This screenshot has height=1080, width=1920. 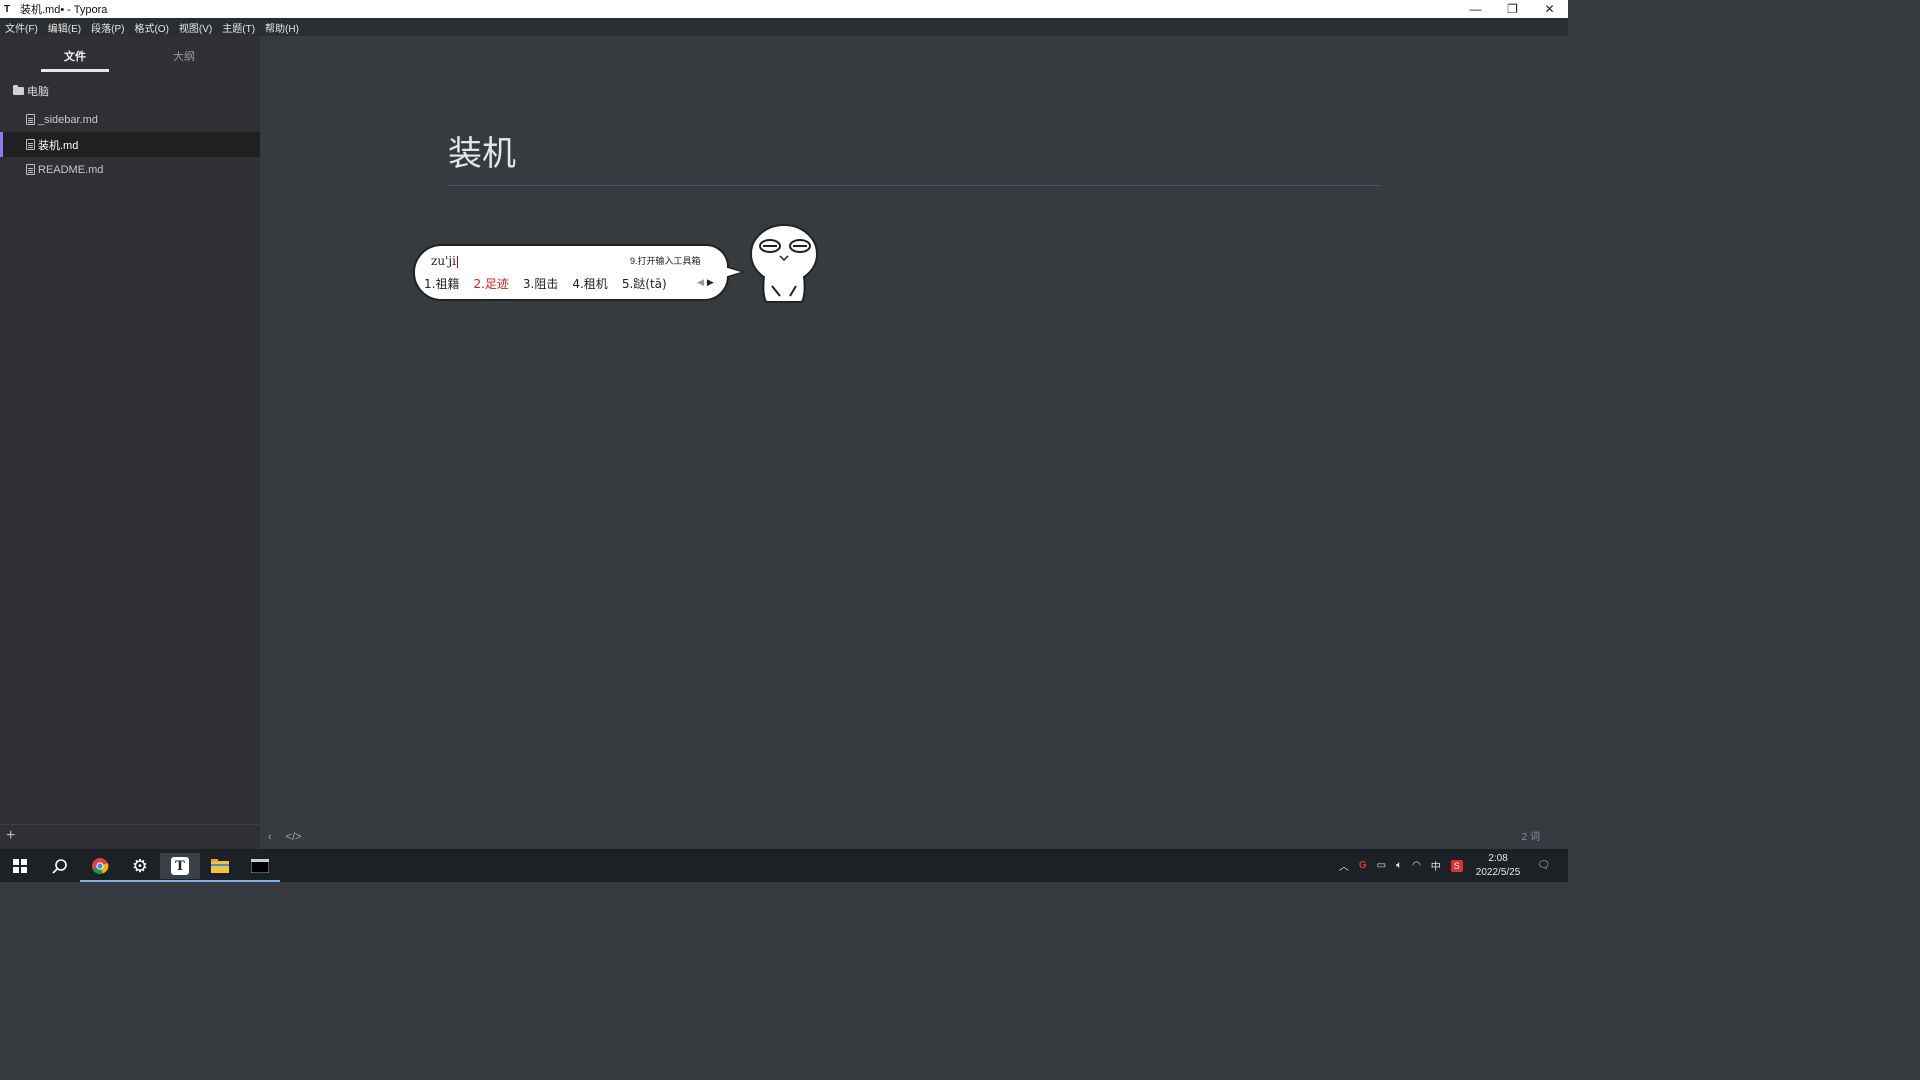 I want to click on chrome-icon, so click(x=100, y=866).